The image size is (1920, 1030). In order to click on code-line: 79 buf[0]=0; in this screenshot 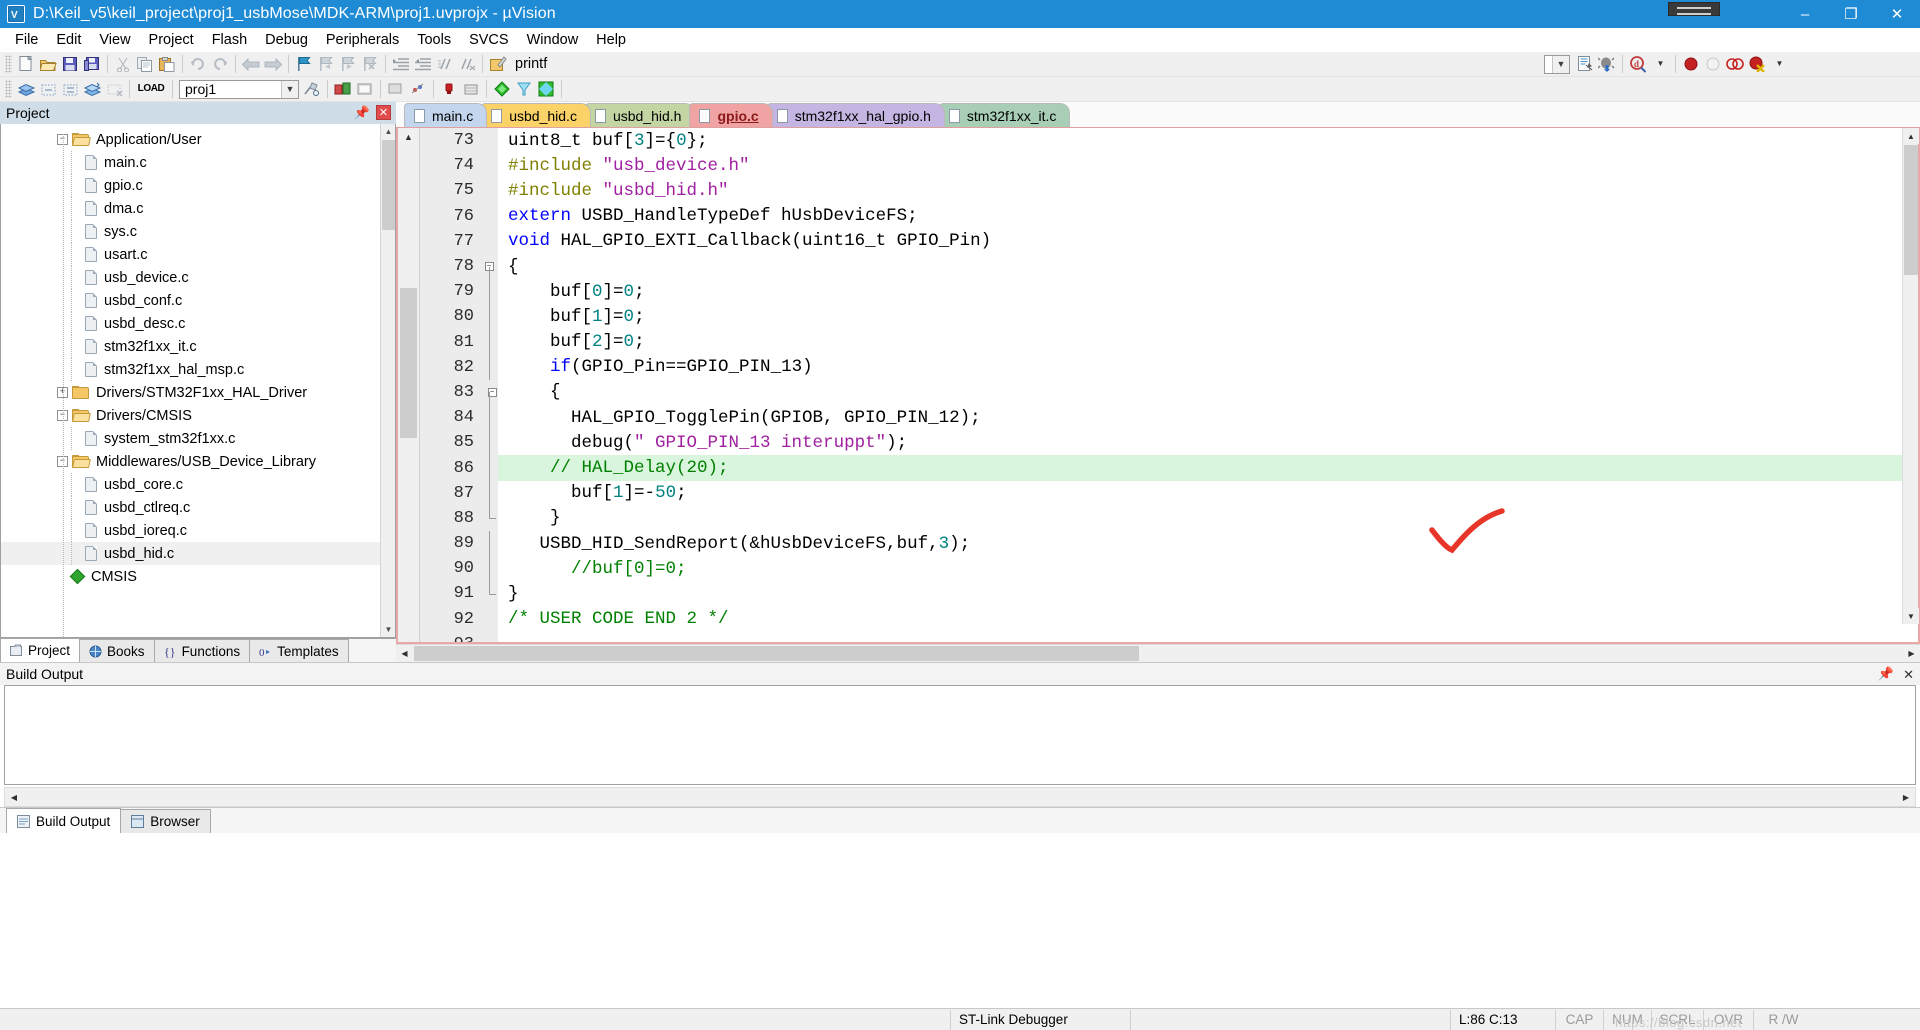, I will do `click(1169, 292)`.